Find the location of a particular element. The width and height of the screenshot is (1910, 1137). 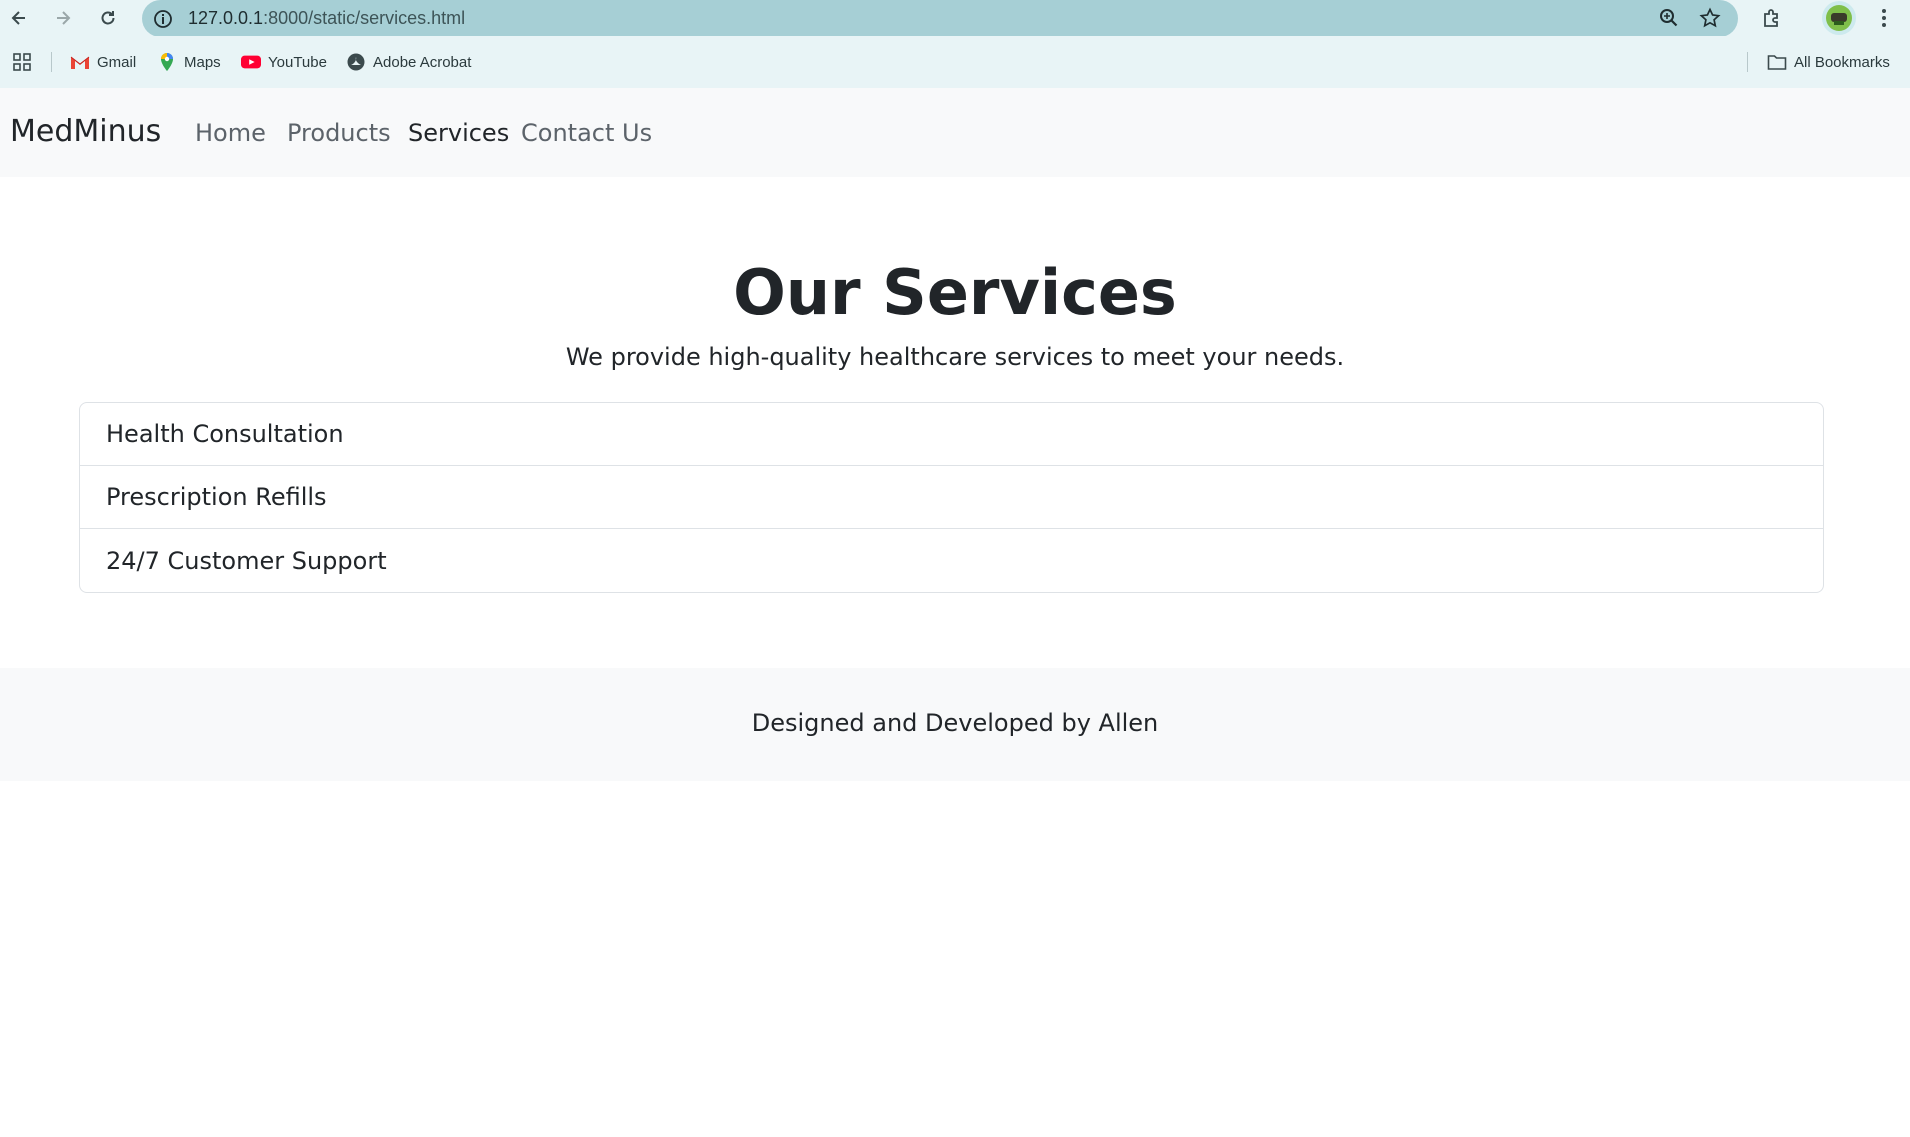

list-item: Health Consultation is located at coordinates (951, 434).